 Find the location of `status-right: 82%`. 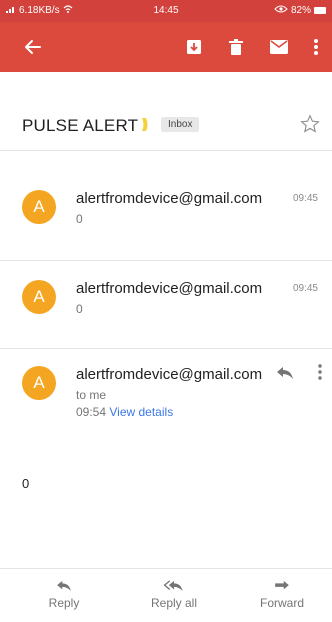

status-right: 82% is located at coordinates (300, 10).